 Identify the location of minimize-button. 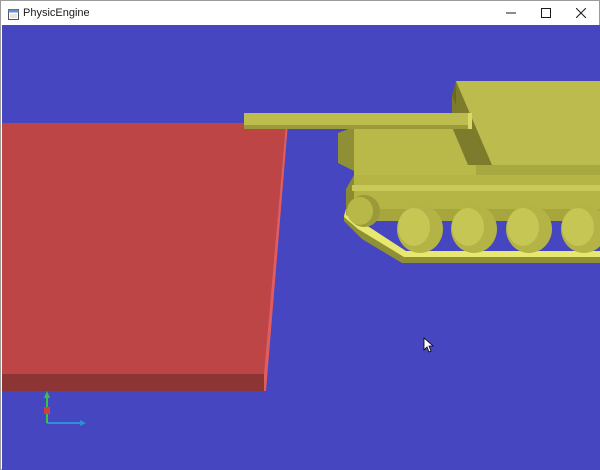
(511, 13).